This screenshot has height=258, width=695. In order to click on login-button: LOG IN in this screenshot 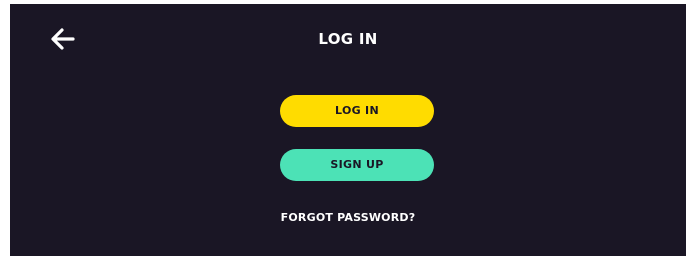, I will do `click(357, 111)`.